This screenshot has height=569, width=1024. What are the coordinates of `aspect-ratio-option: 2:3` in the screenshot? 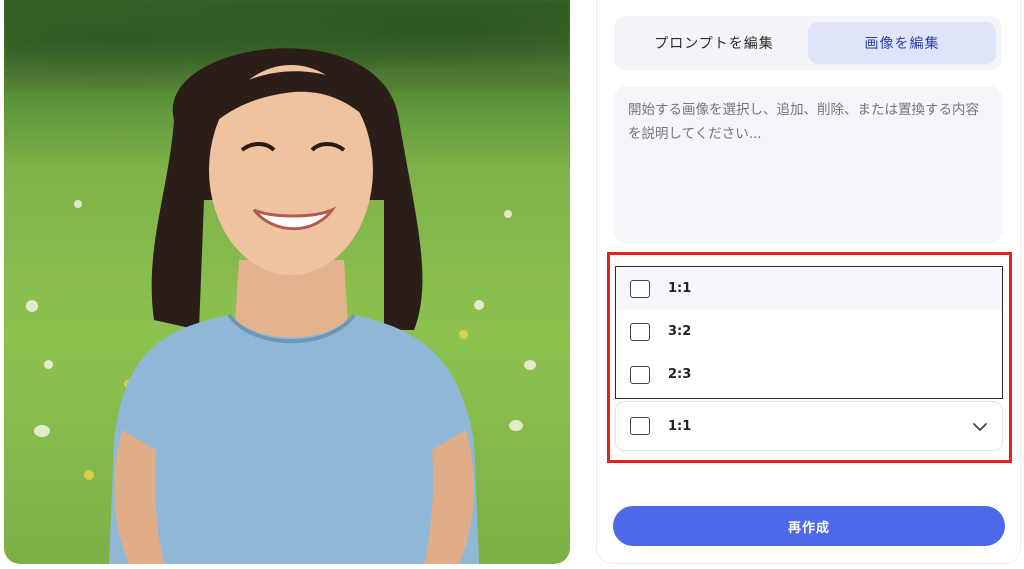 It's located at (809, 374).